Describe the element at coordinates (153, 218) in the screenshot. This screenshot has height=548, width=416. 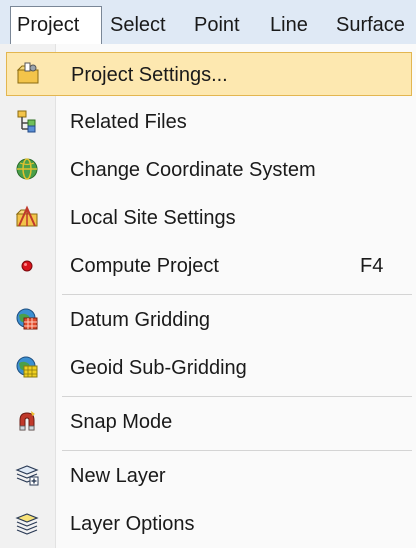
I see `menu-item-label: Local Site Settings` at that location.